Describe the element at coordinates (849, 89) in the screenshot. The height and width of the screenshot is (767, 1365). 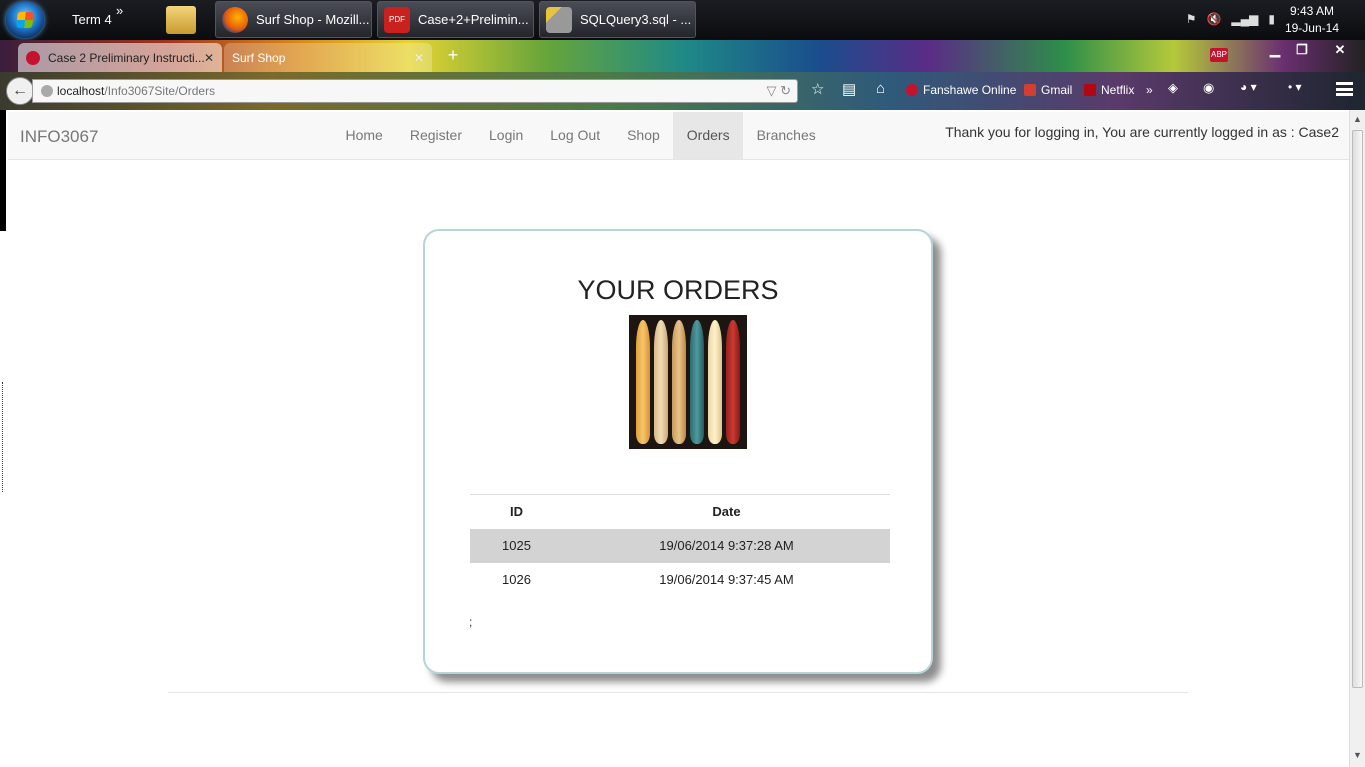
I see `bookmarks-menu-icon: ▤` at that location.